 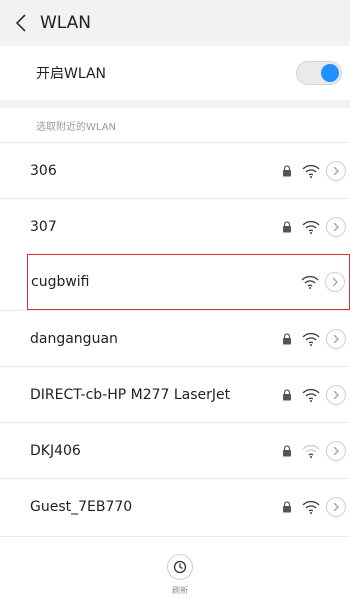 I want to click on network-row: DKJ406, so click(x=175, y=450).